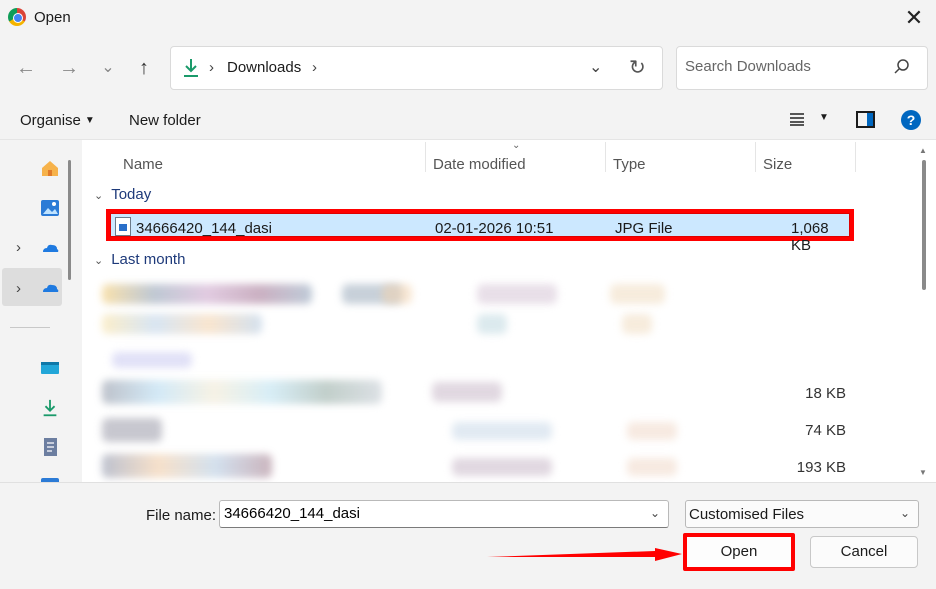 This screenshot has width=936, height=589. Describe the element at coordinates (479, 164) in the screenshot. I see `column-header-date-modified: Date modified` at that location.